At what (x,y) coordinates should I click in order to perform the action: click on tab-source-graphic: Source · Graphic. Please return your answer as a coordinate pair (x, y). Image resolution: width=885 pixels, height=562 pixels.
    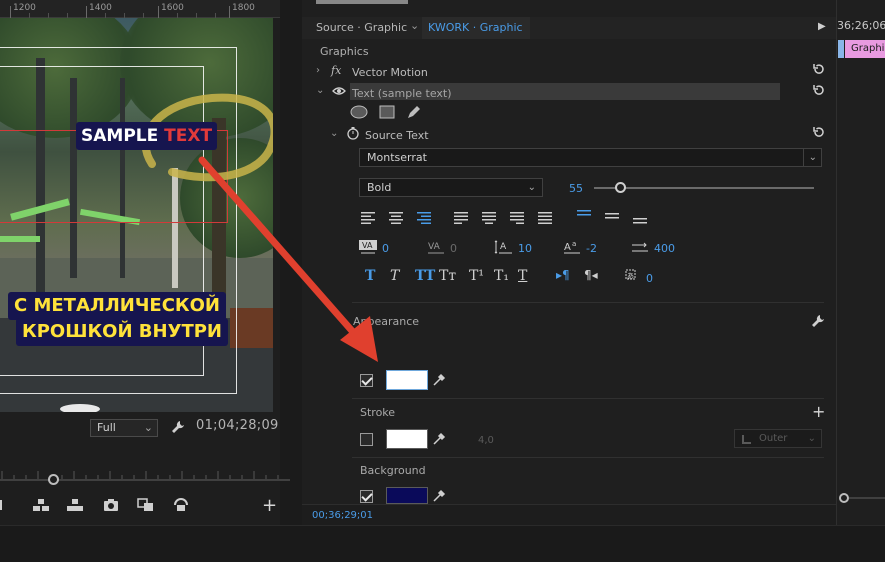
    Looking at the image, I should click on (361, 27).